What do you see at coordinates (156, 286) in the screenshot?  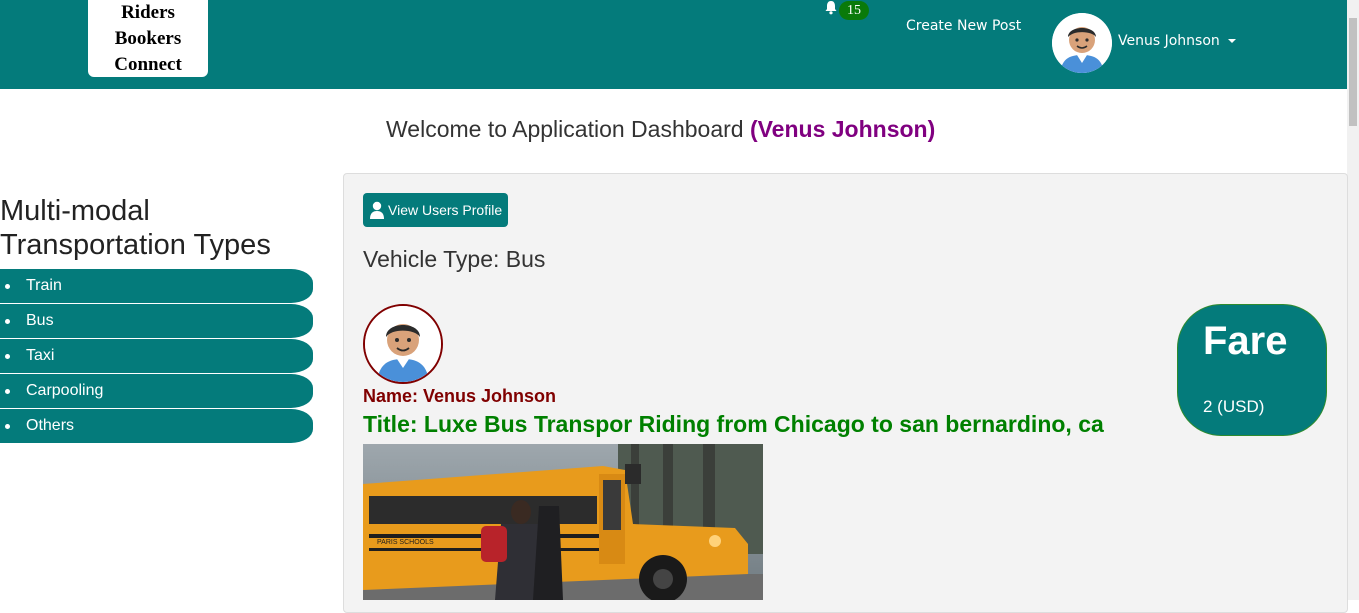 I see `sidebar-item-train: Train` at bounding box center [156, 286].